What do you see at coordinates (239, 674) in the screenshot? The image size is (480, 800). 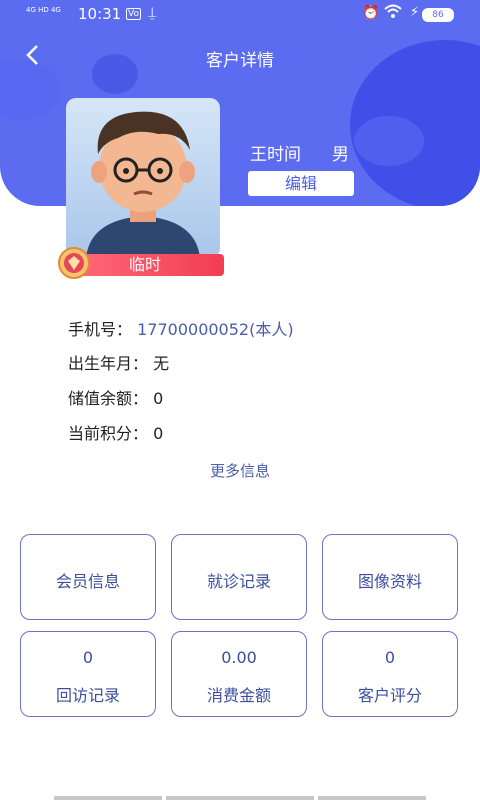 I see `spend-amount-card: 0.00 消费金额` at bounding box center [239, 674].